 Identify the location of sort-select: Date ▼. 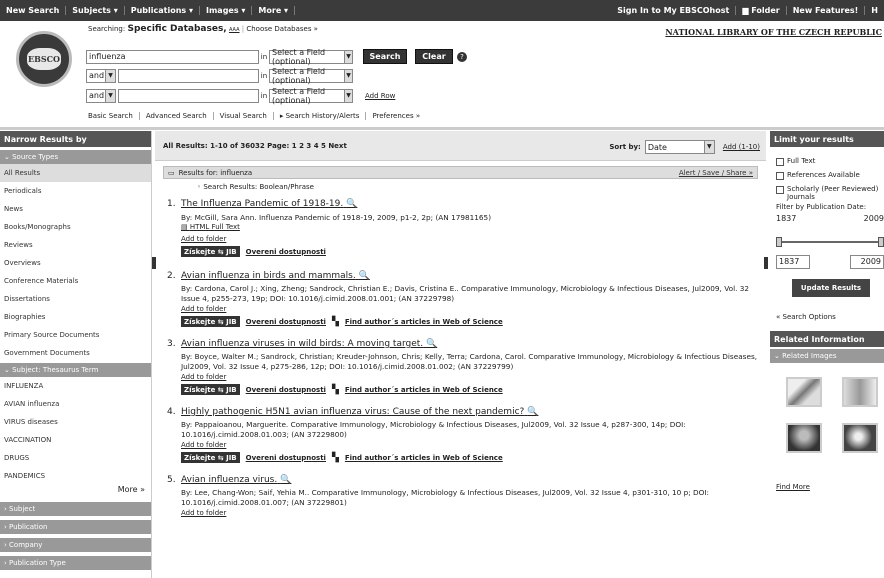
(679, 147).